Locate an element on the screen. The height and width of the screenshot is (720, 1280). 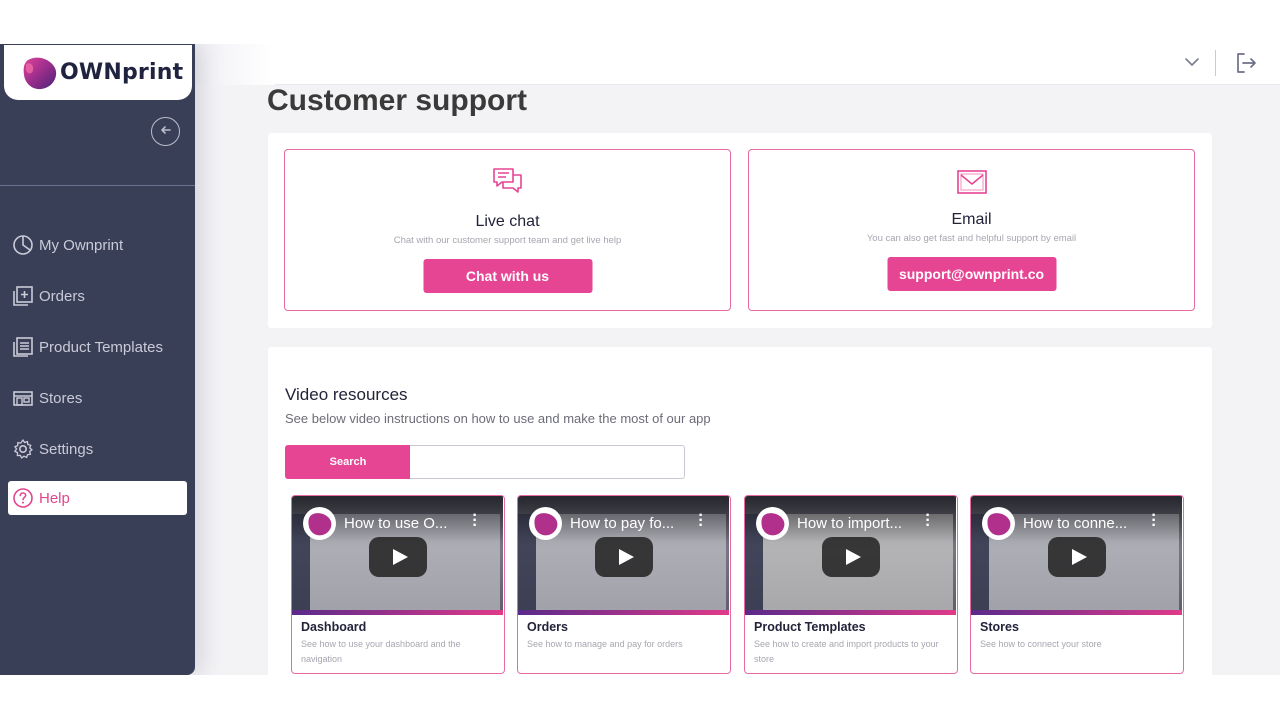
sidebar-item-orders: Orders is located at coordinates (97, 296).